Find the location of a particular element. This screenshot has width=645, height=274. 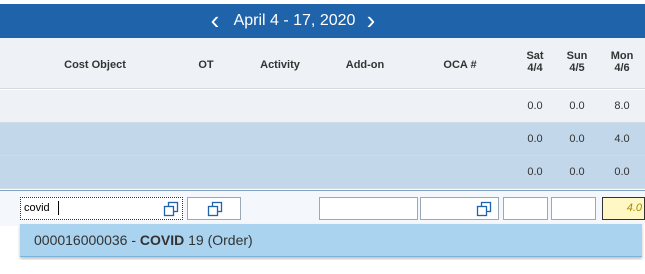

ot-input is located at coordinates (214, 208).